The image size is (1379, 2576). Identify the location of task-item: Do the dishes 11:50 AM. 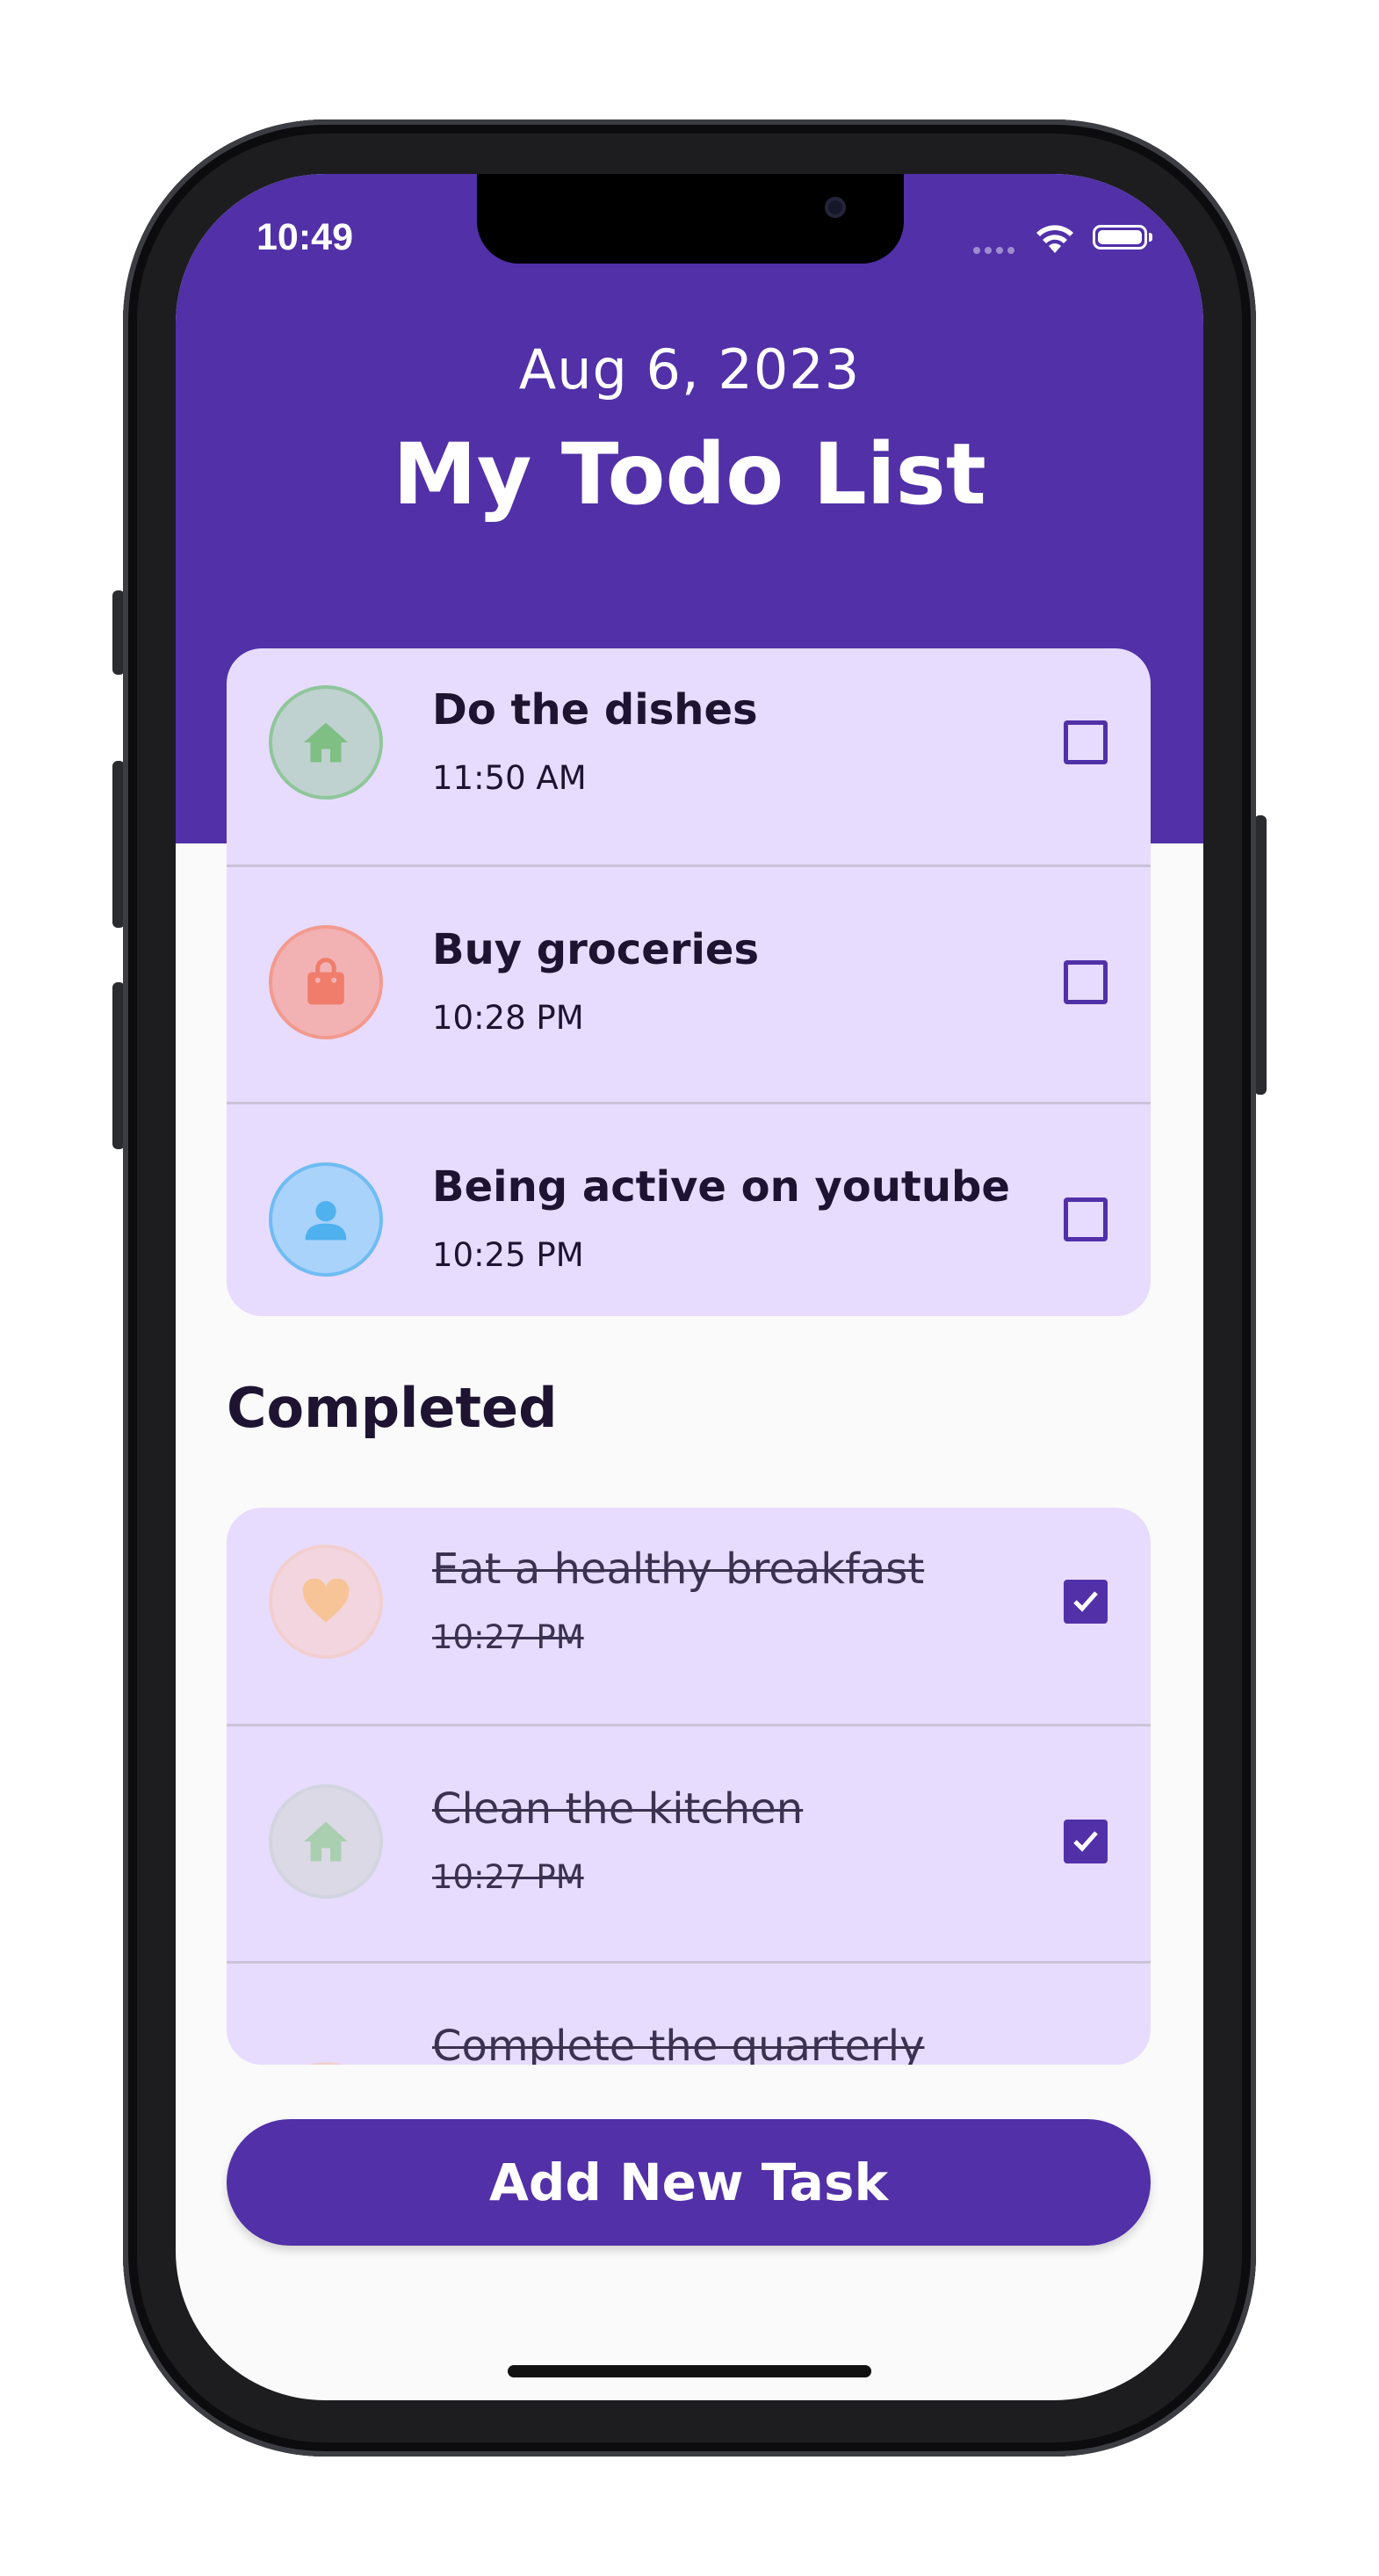
(689, 767).